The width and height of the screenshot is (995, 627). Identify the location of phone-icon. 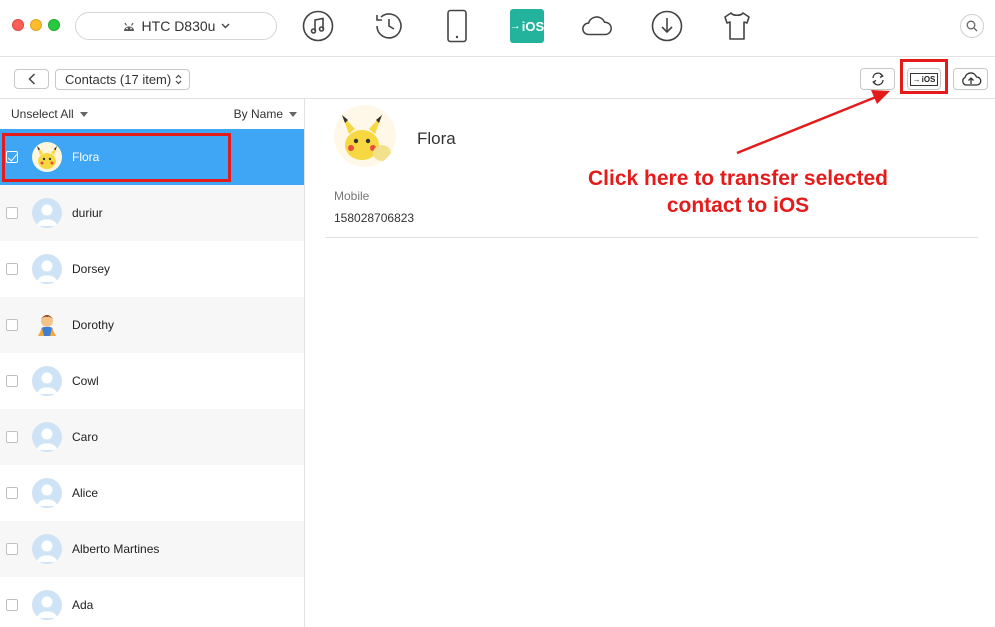
(457, 26).